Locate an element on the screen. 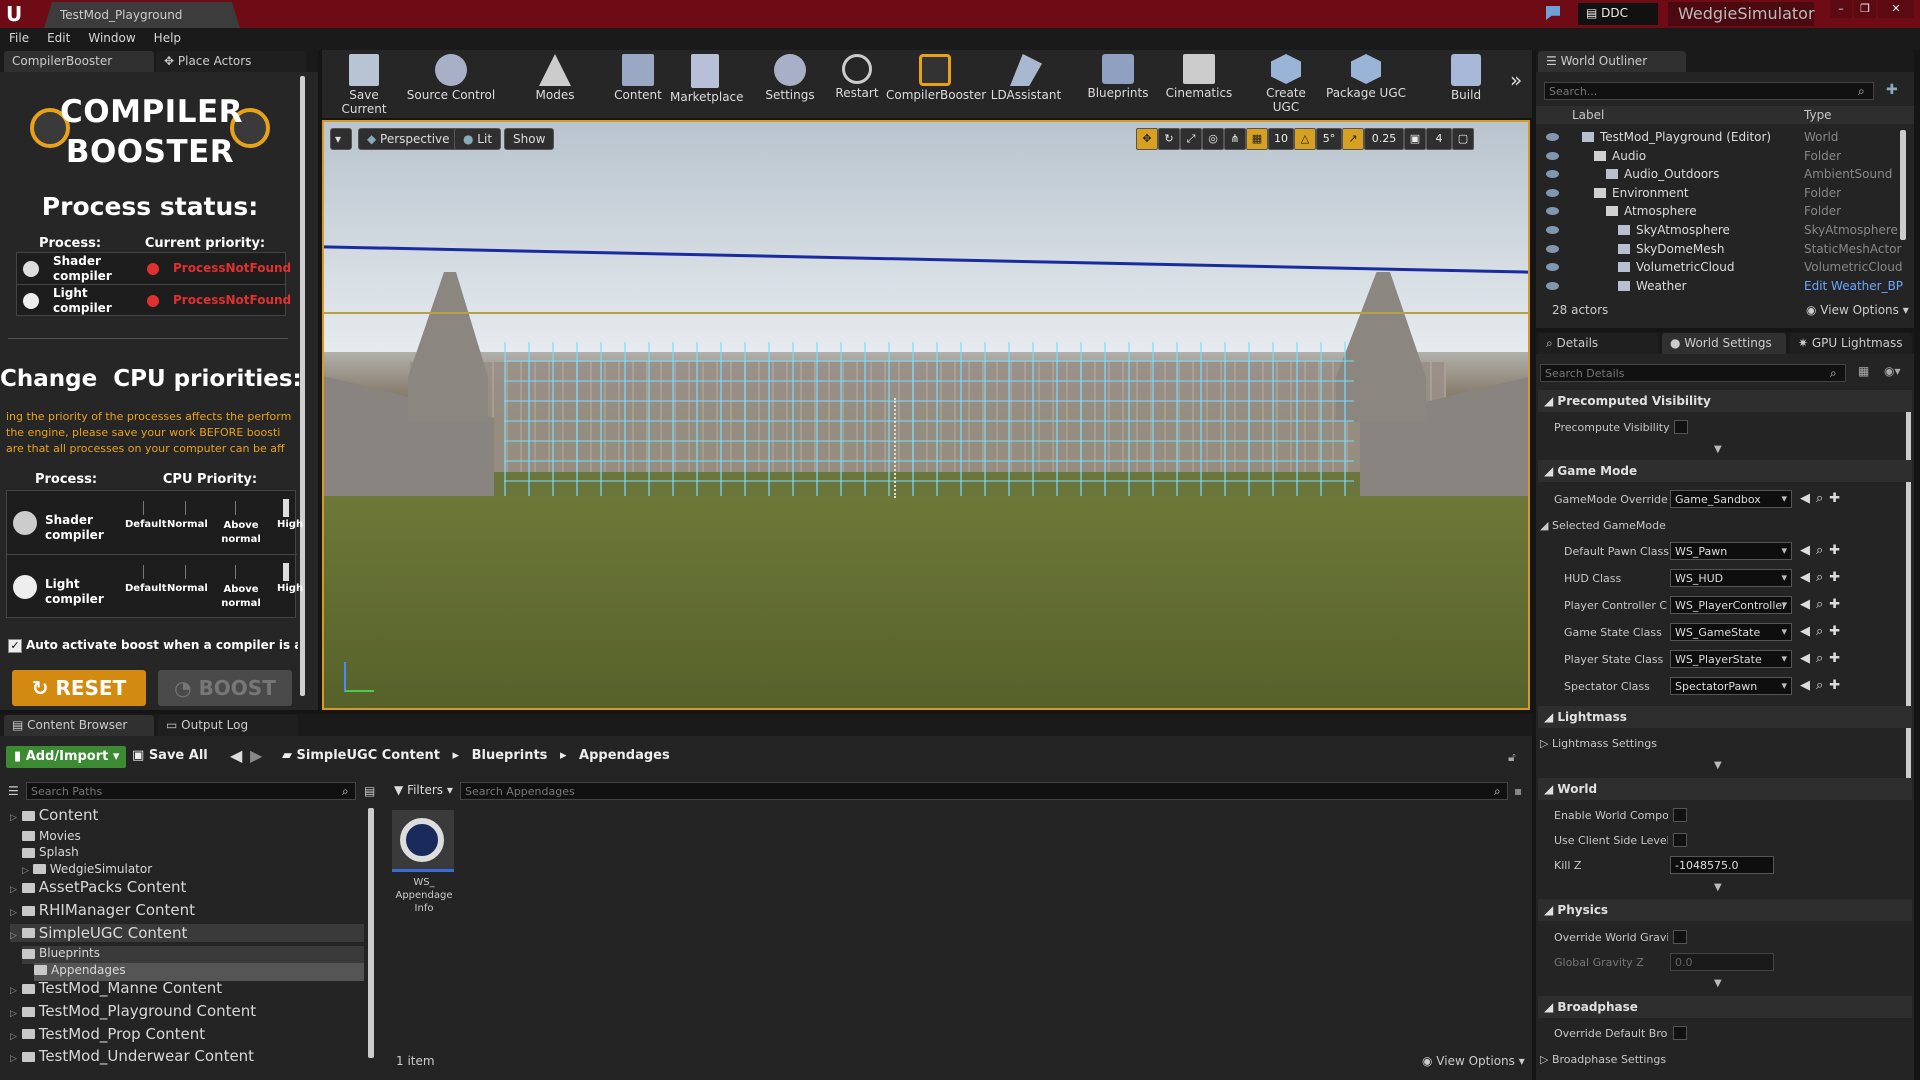  breadcrumb-simpleugc: SimpleUGC Content is located at coordinates (368, 755).